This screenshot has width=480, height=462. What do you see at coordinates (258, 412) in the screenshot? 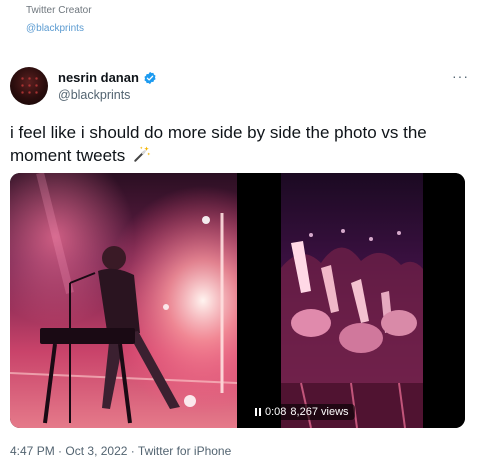
I see `pause-icon` at bounding box center [258, 412].